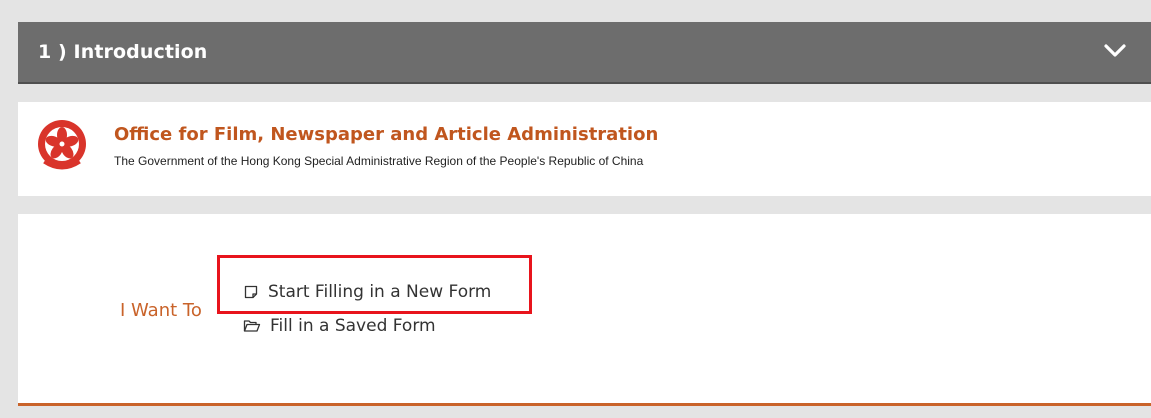 This screenshot has height=418, width=1151. What do you see at coordinates (353, 326) in the screenshot?
I see `fill-saved-form-label: Fill in a Saved Form` at bounding box center [353, 326].